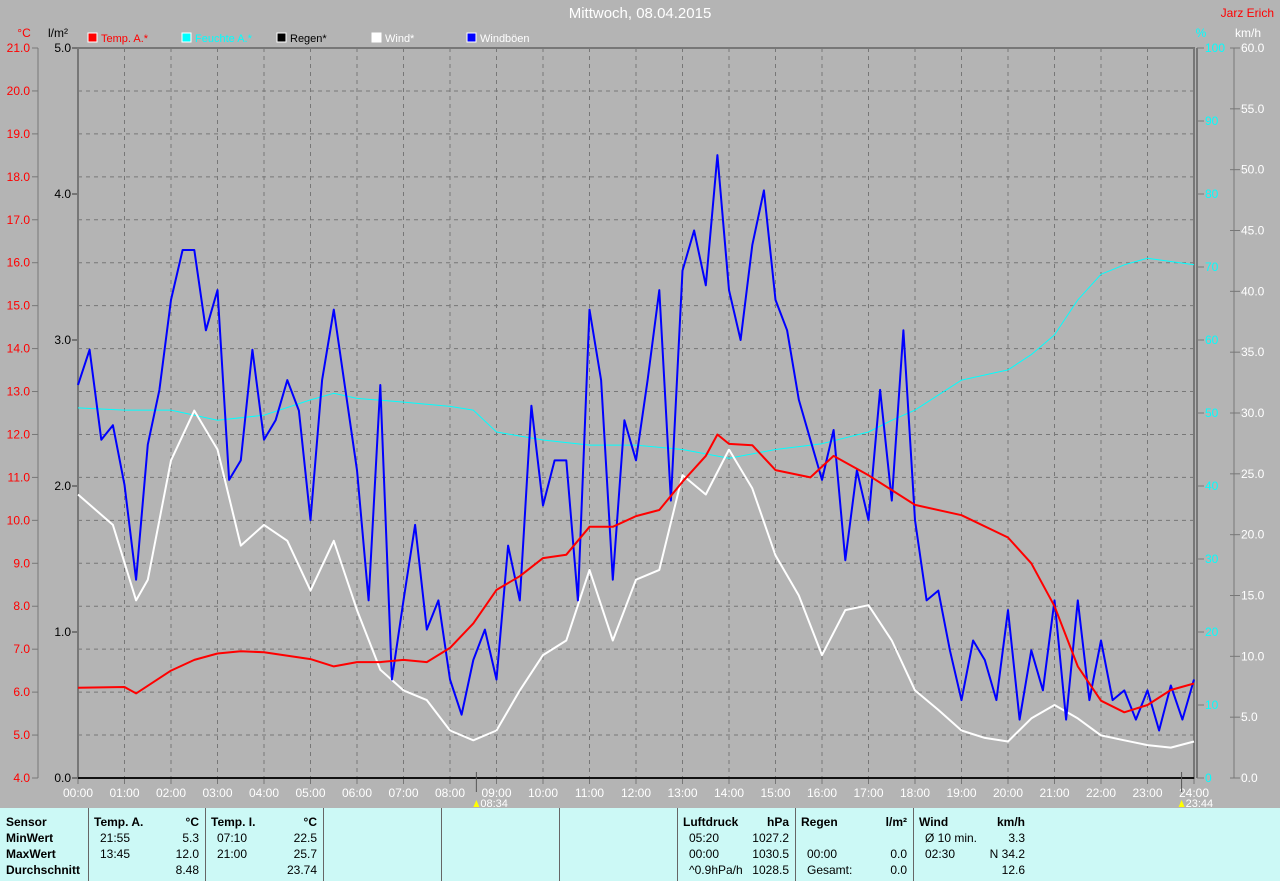 The image size is (1280, 881). I want to click on x-tick-label: 06:00, so click(357, 793).